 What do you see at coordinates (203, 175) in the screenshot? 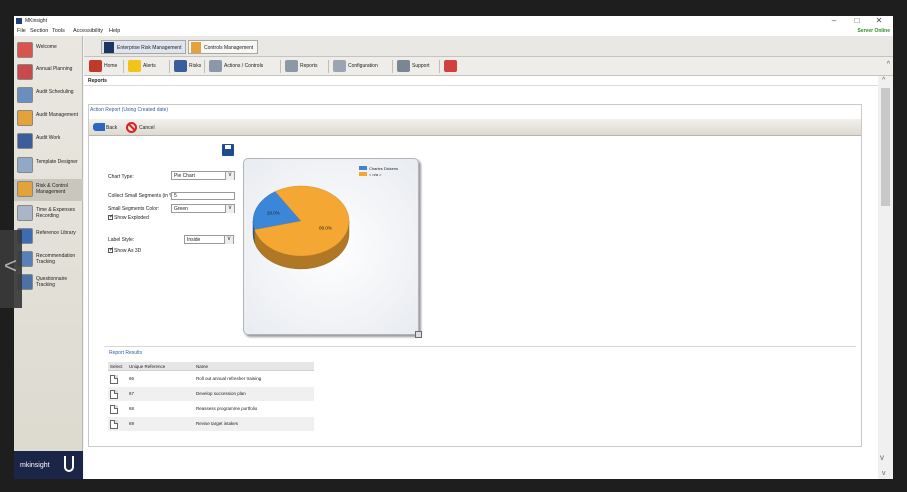
I see `chart-type-select: Pie Chart v` at bounding box center [203, 175].